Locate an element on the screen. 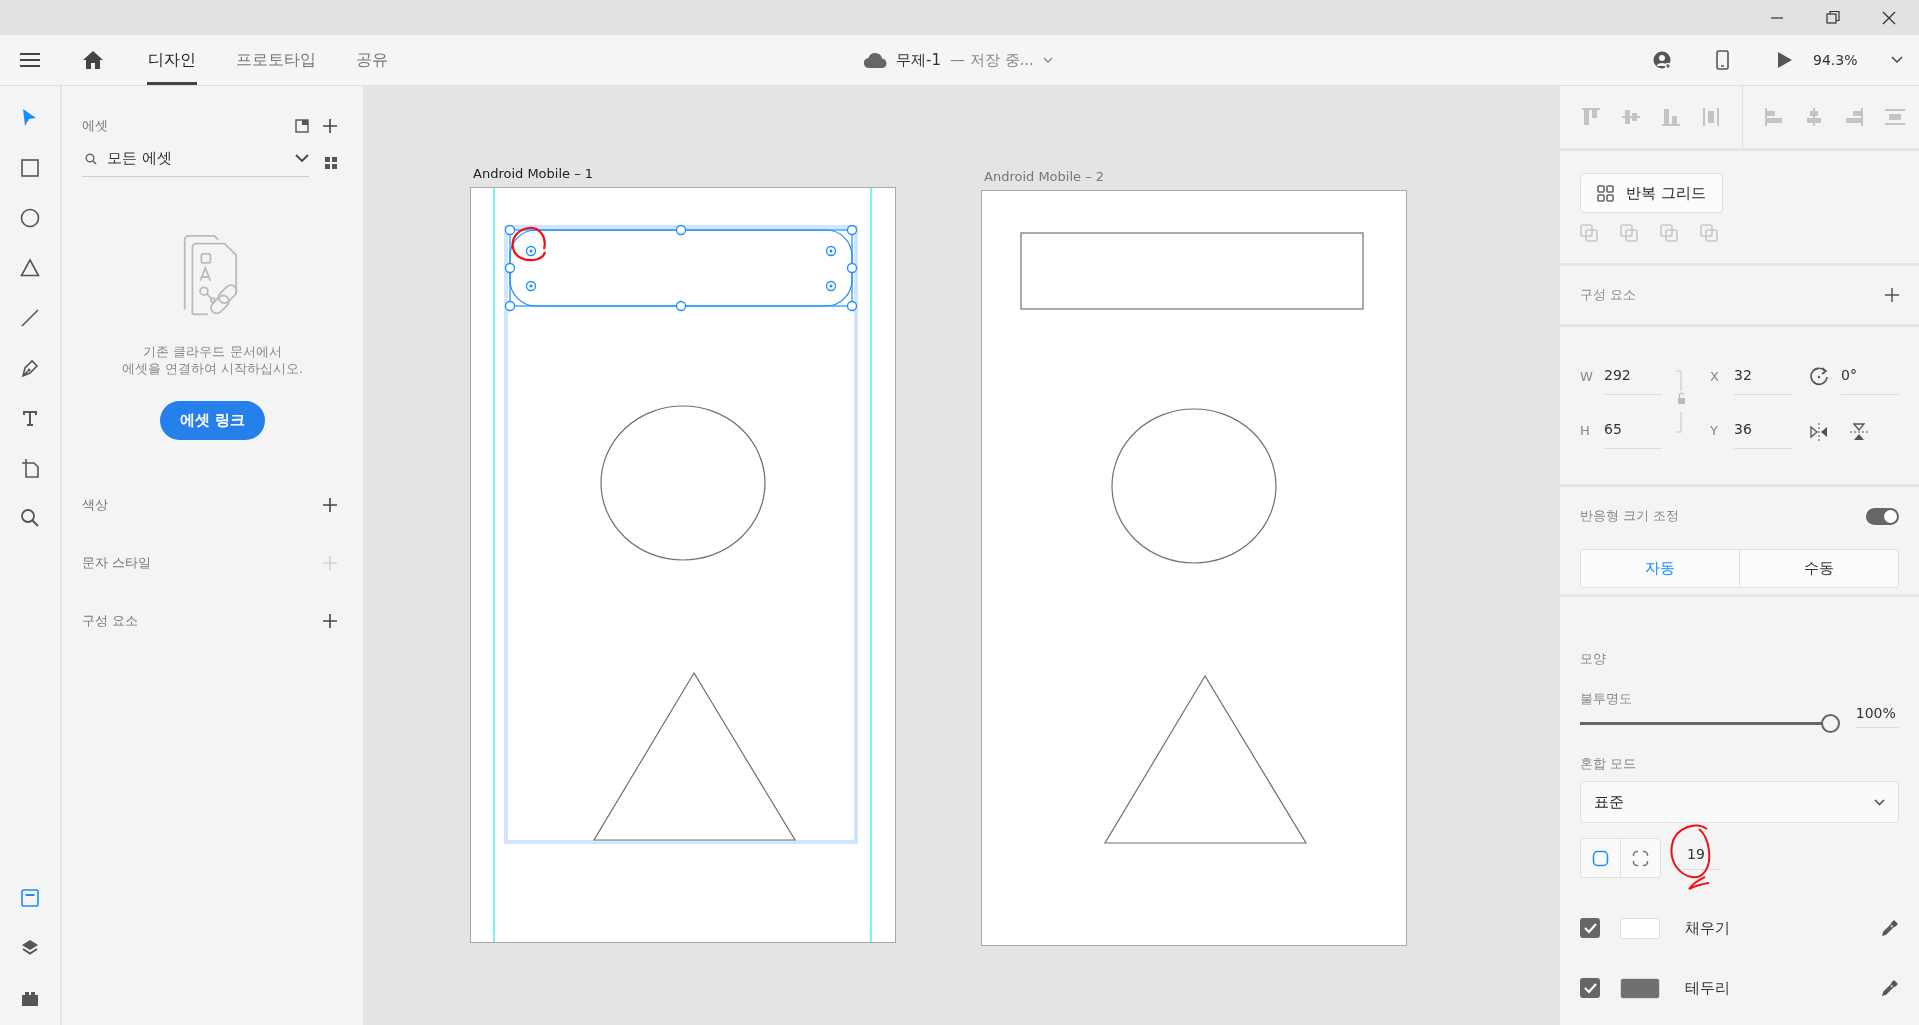  input-field: 19 is located at coordinates (1699, 854).